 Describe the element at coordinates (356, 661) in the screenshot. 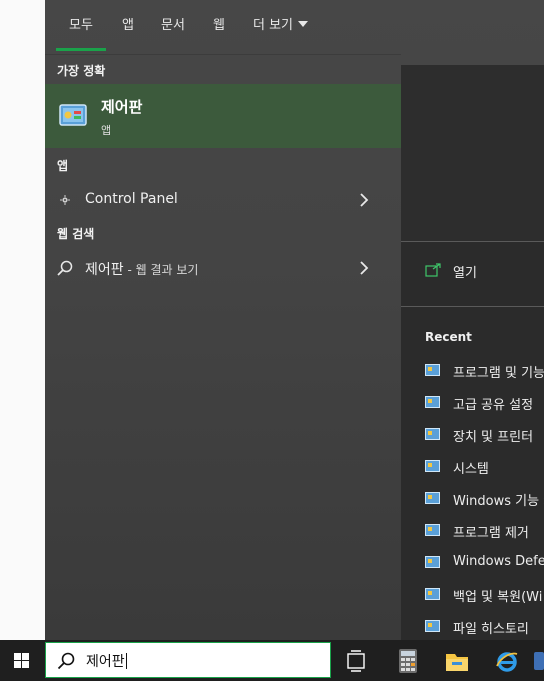

I see `task-view-icon` at that location.